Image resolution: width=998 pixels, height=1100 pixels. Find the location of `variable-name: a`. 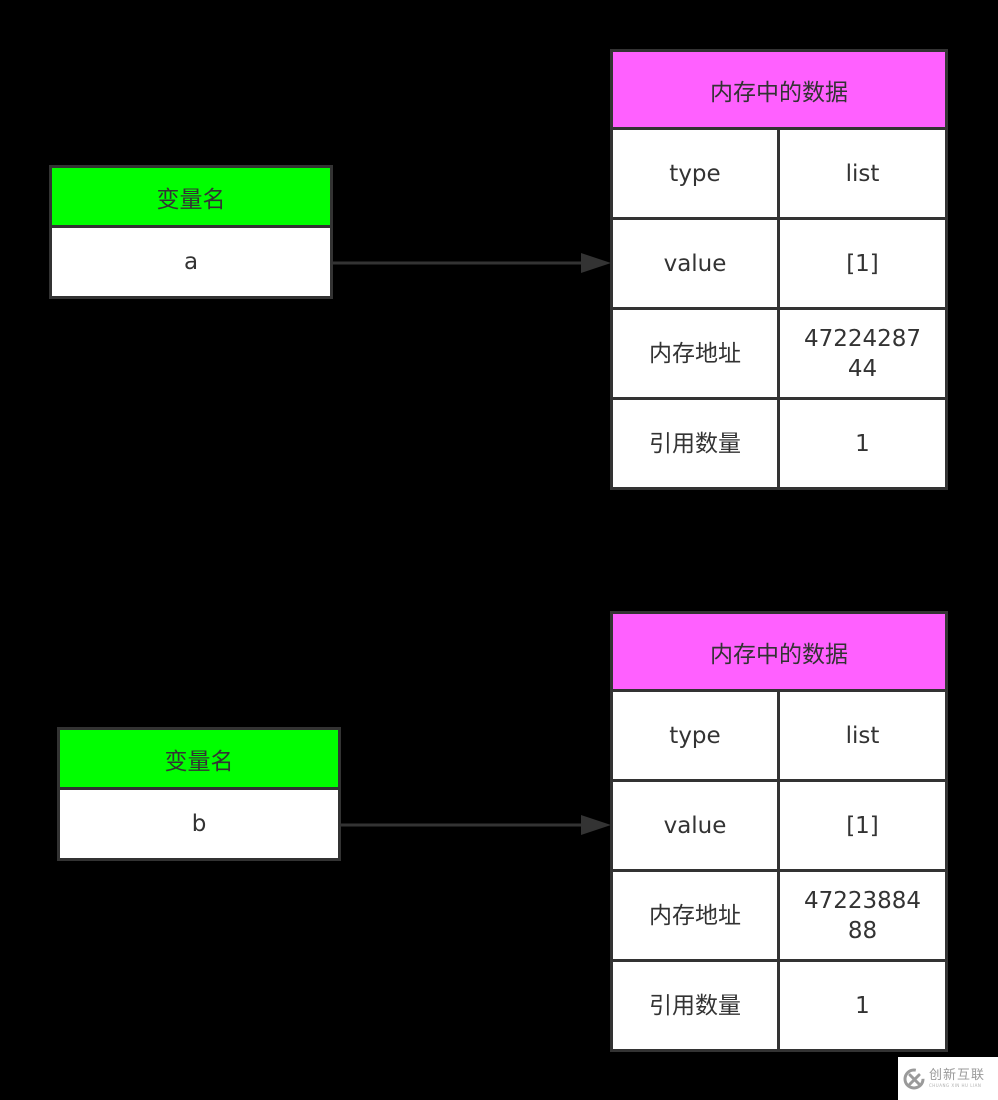

variable-name: a is located at coordinates (191, 262).